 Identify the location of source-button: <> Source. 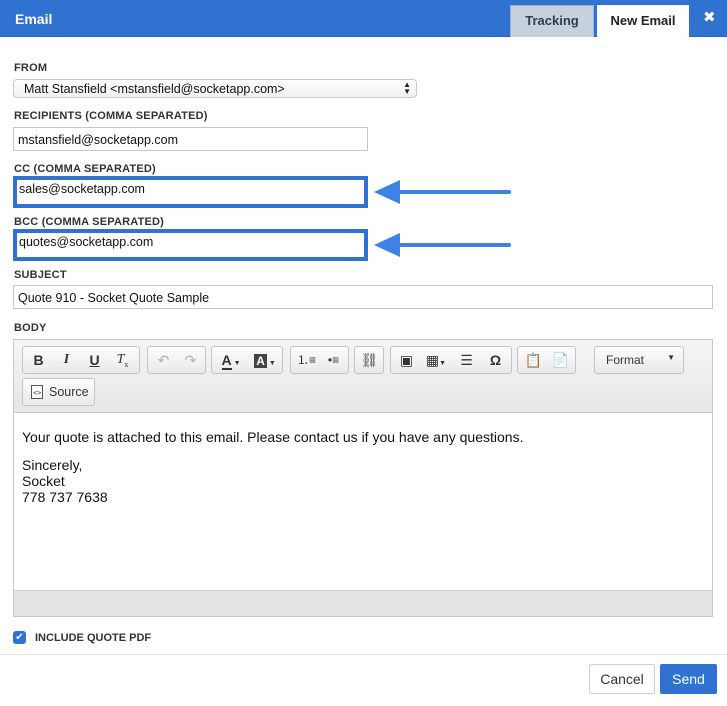
(58, 392).